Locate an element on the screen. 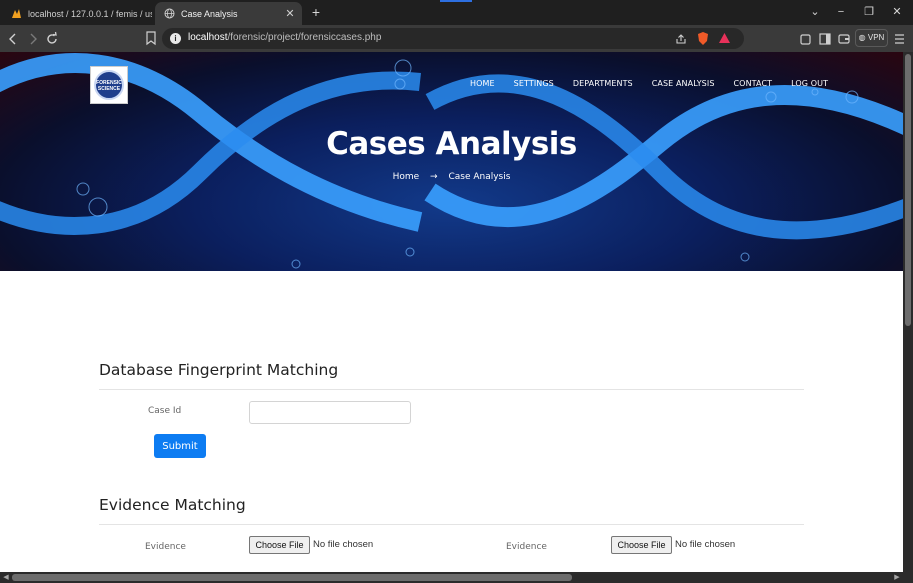  back-arrow-icon is located at coordinates (13, 39).